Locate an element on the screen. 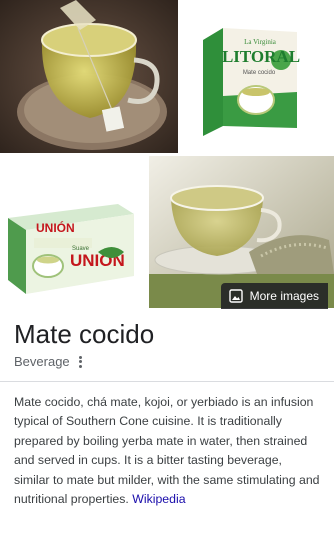  litoral-box-illustration: La Virginia LITORAL Mate cocido is located at coordinates (257, 76).